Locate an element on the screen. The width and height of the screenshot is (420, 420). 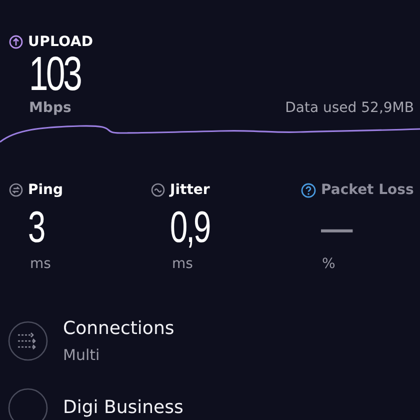
connections-icon is located at coordinates (28, 341).